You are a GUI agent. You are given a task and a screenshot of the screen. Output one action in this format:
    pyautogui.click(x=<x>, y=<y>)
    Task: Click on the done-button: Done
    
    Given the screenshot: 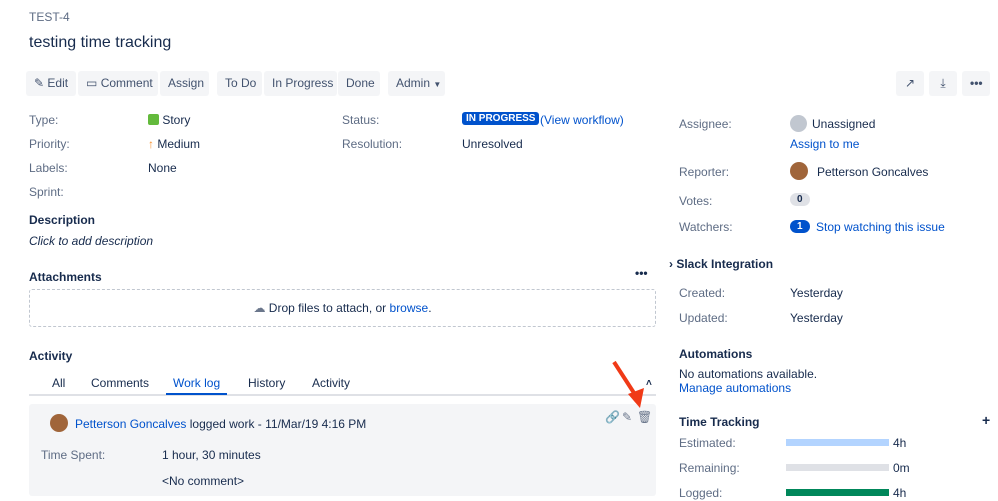 What is the action you would take?
    pyautogui.click(x=359, y=83)
    